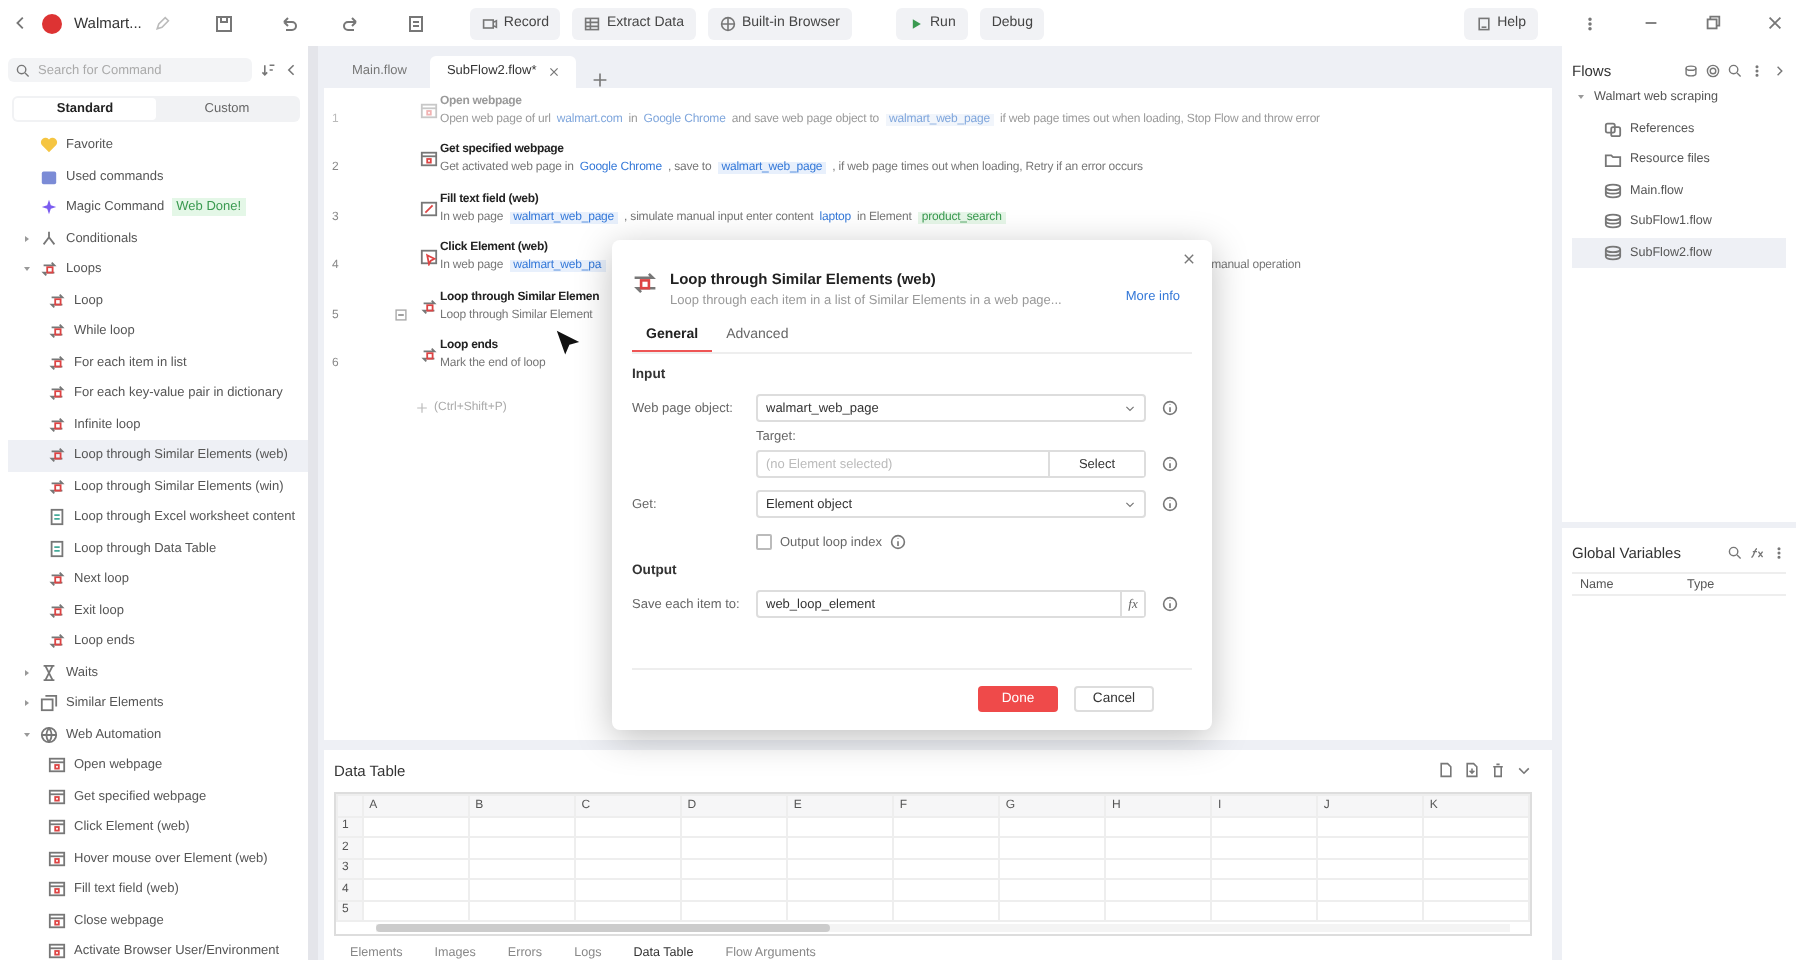 The height and width of the screenshot is (960, 1796). What do you see at coordinates (49, 703) in the screenshot?
I see `copy-icon` at bounding box center [49, 703].